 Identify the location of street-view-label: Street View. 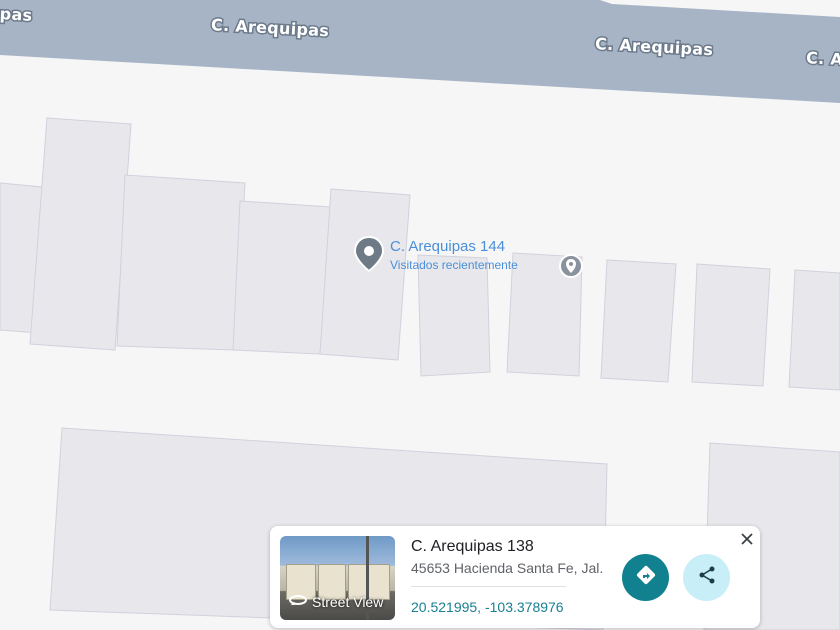
(335, 601).